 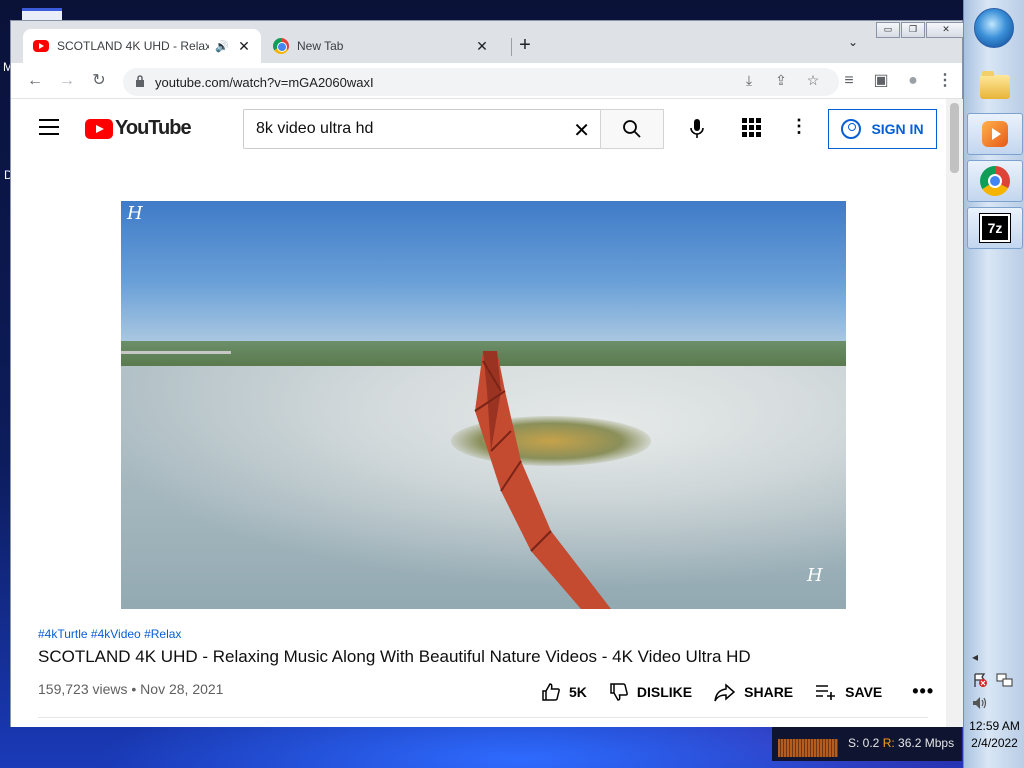 What do you see at coordinates (99, 81) in the screenshot?
I see `reload-button: ↻` at bounding box center [99, 81].